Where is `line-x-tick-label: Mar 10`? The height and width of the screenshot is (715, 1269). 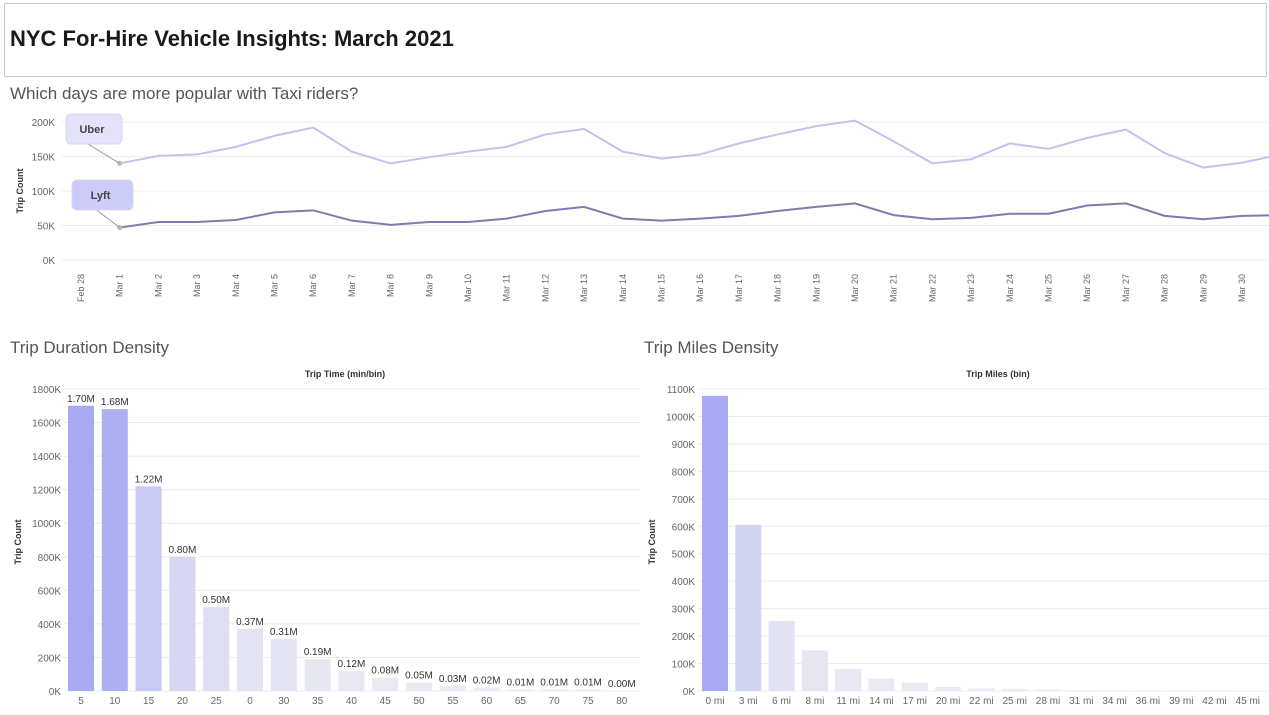 line-x-tick-label: Mar 10 is located at coordinates (468, 288).